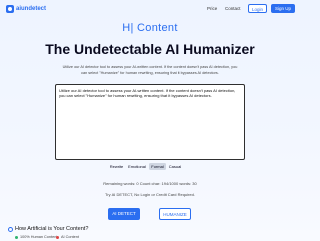  I want to click on question-icon, so click(10, 229).